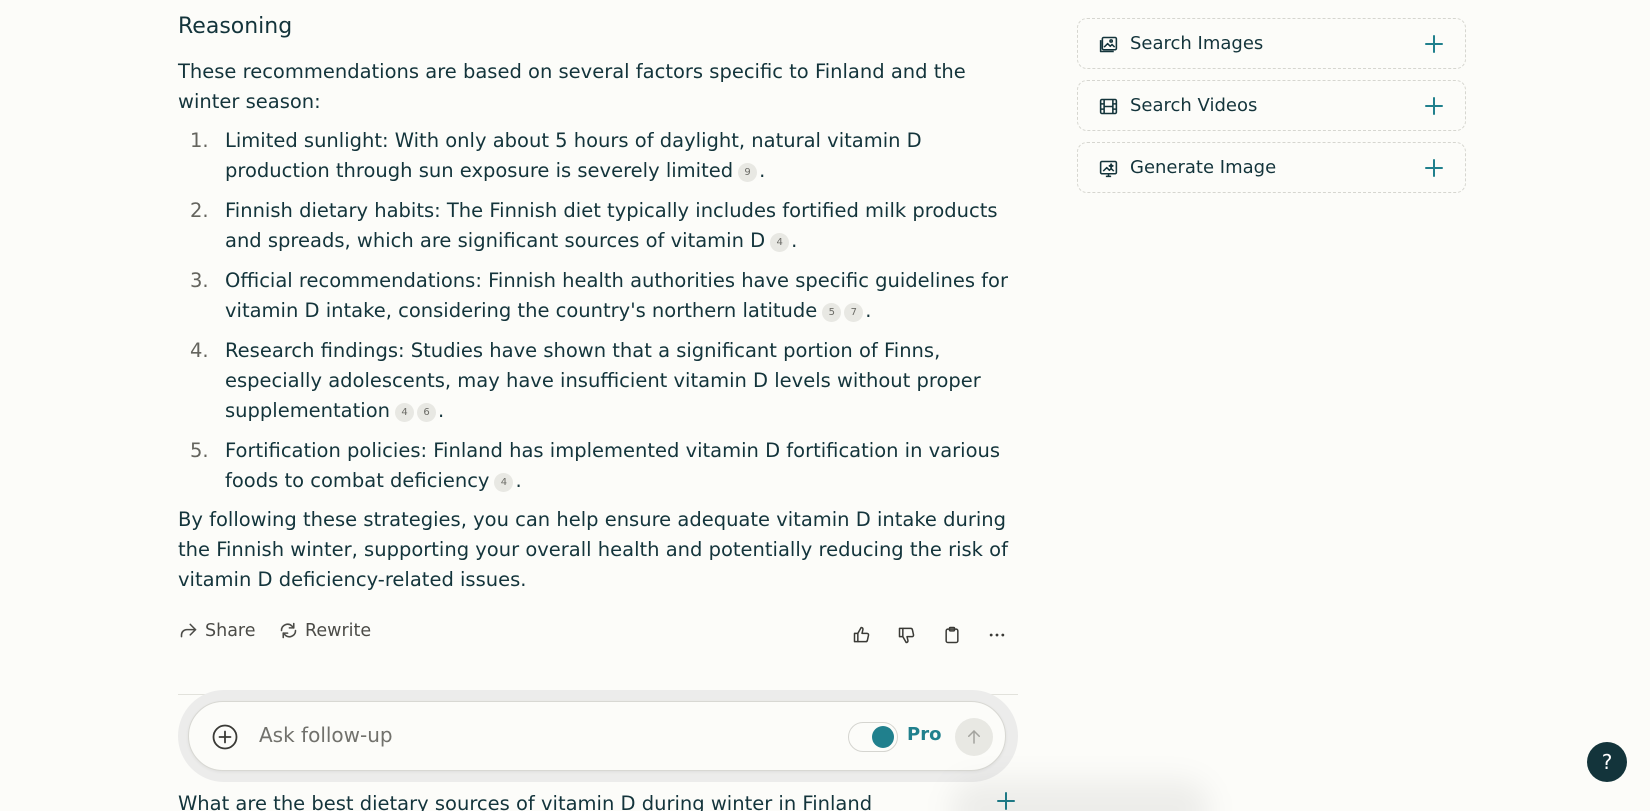  Describe the element at coordinates (883, 737) in the screenshot. I see `toggle-knob` at that location.